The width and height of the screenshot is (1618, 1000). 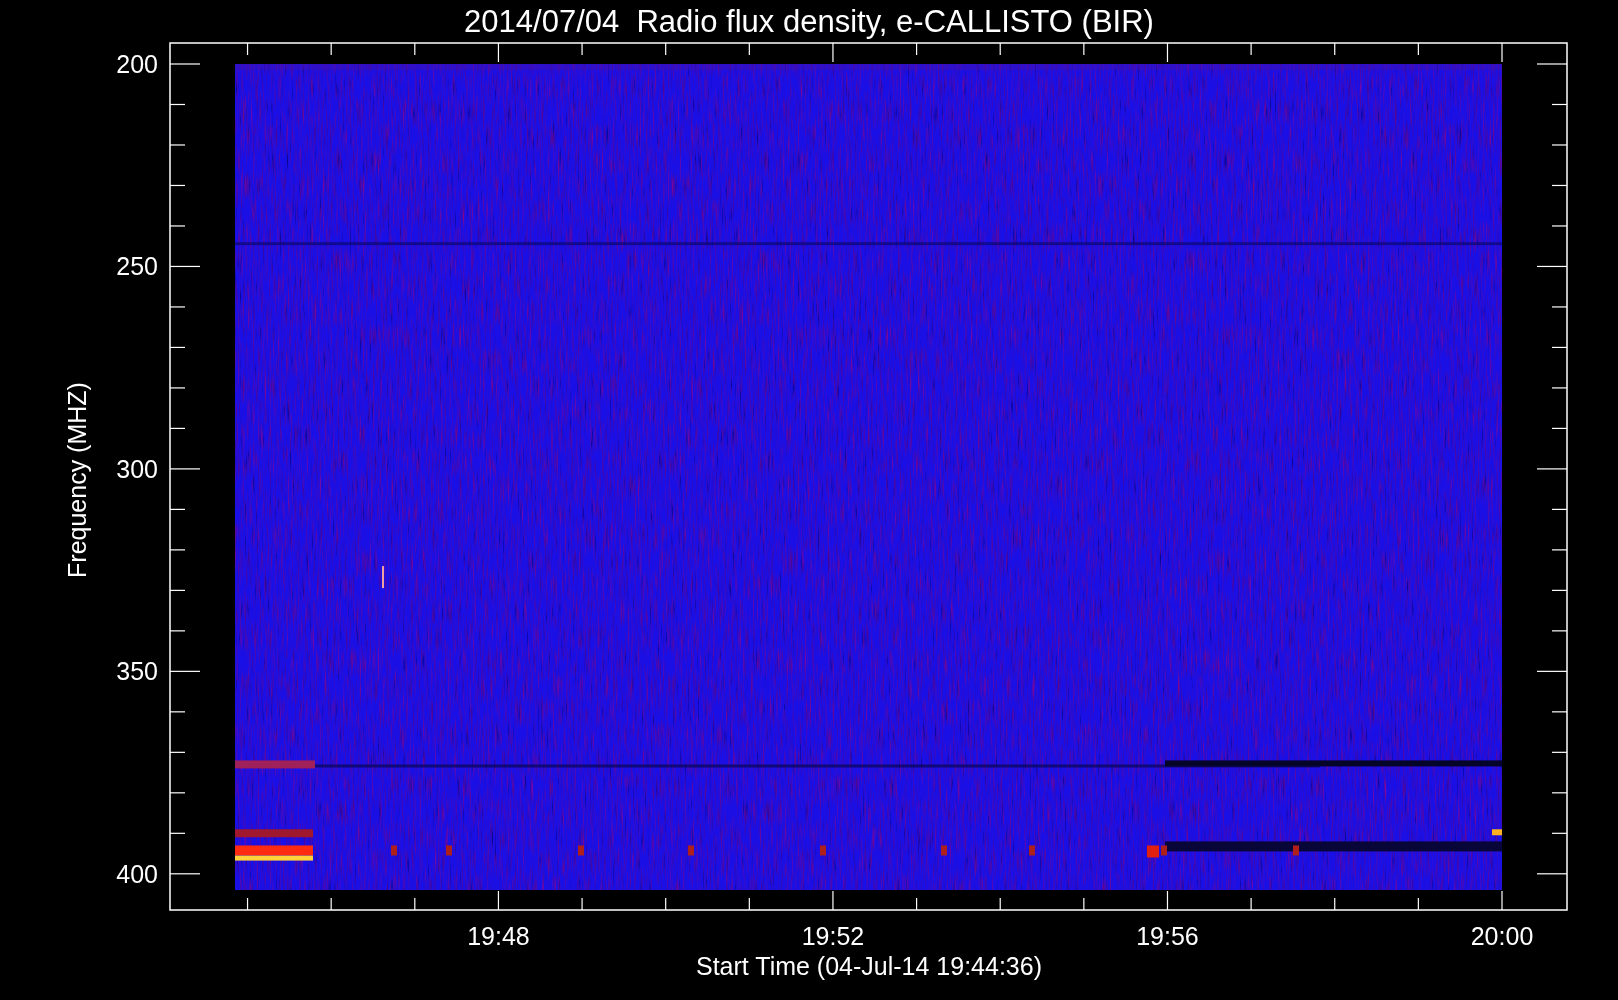 What do you see at coordinates (137, 64) in the screenshot?
I see `y-tick-label: 200` at bounding box center [137, 64].